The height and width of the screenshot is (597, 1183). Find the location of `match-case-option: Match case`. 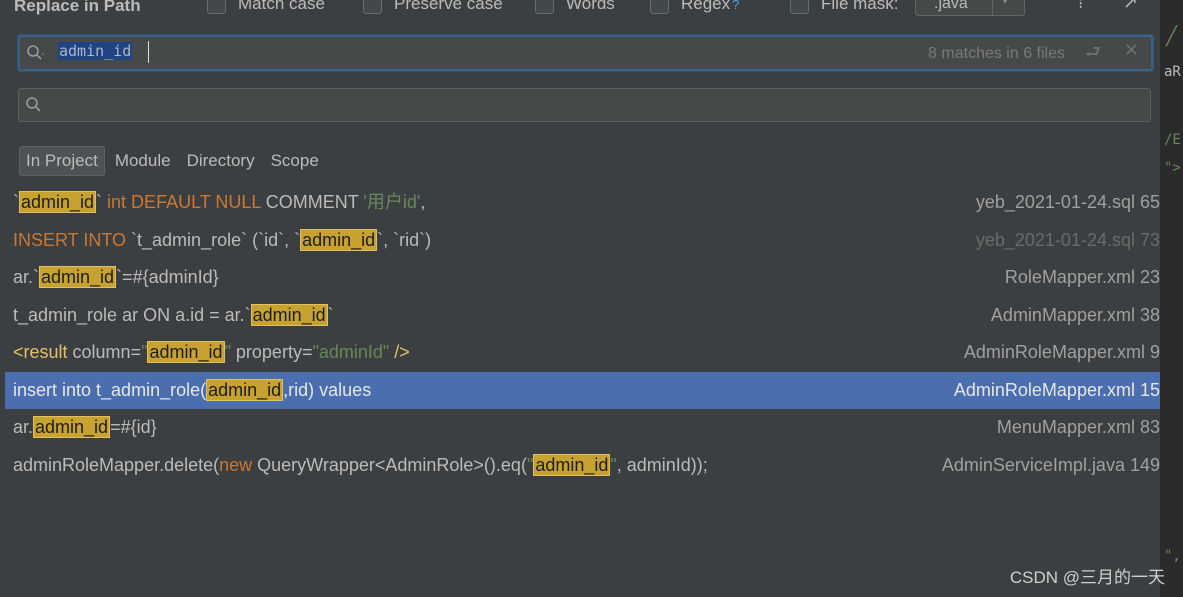

match-case-option: Match case is located at coordinates (266, 7).